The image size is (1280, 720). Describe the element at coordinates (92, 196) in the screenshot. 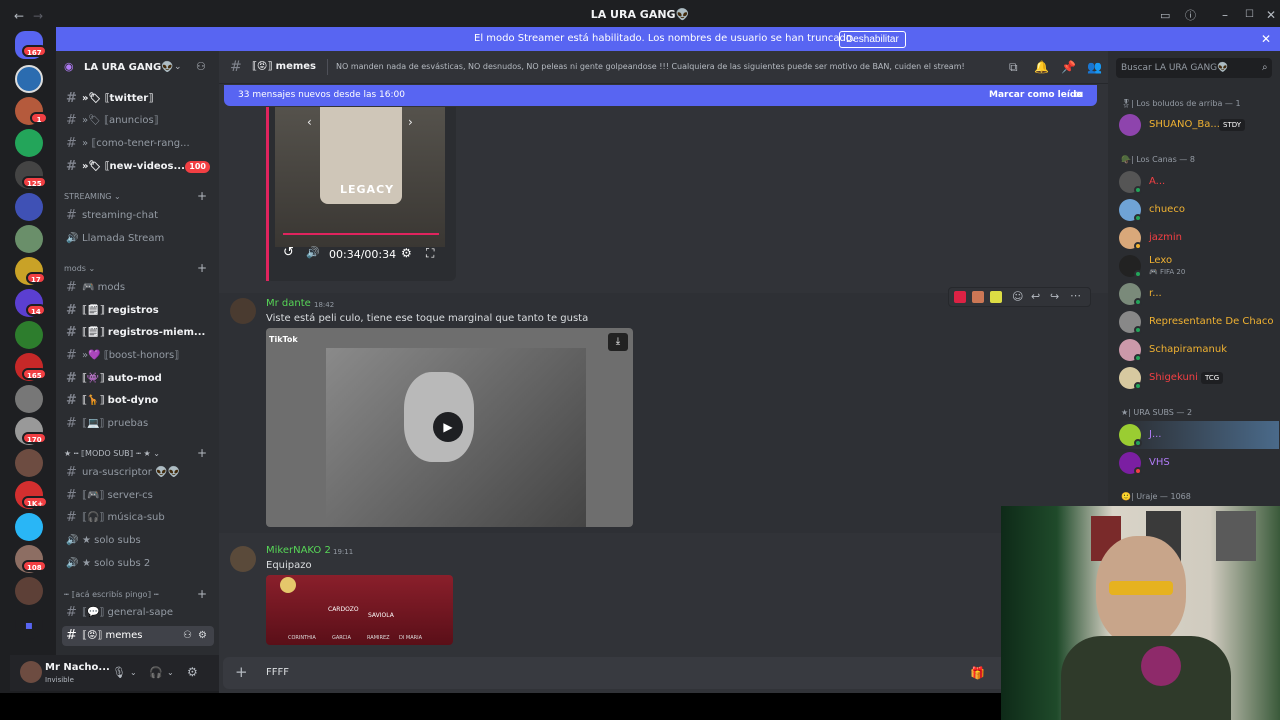

I see `category-streaming: STREAMING ⌄` at that location.